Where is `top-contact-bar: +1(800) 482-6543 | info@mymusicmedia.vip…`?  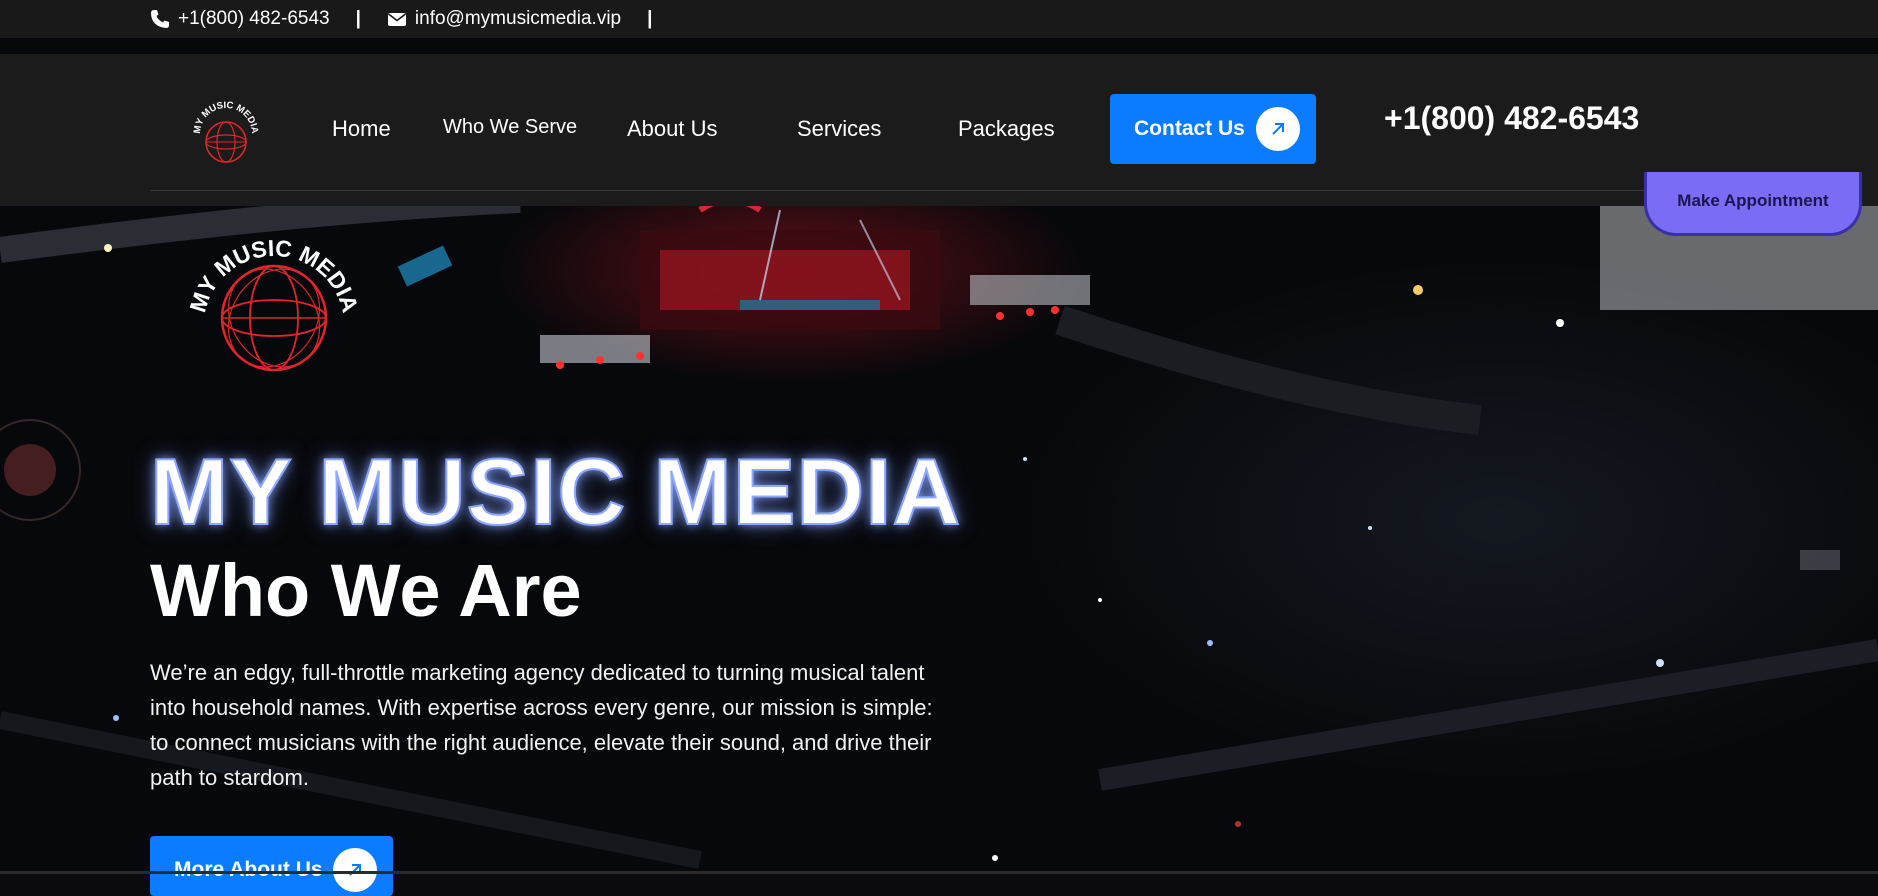 top-contact-bar: +1(800) 482-6543 | info@mymusicmedia.vip… is located at coordinates (939, 19).